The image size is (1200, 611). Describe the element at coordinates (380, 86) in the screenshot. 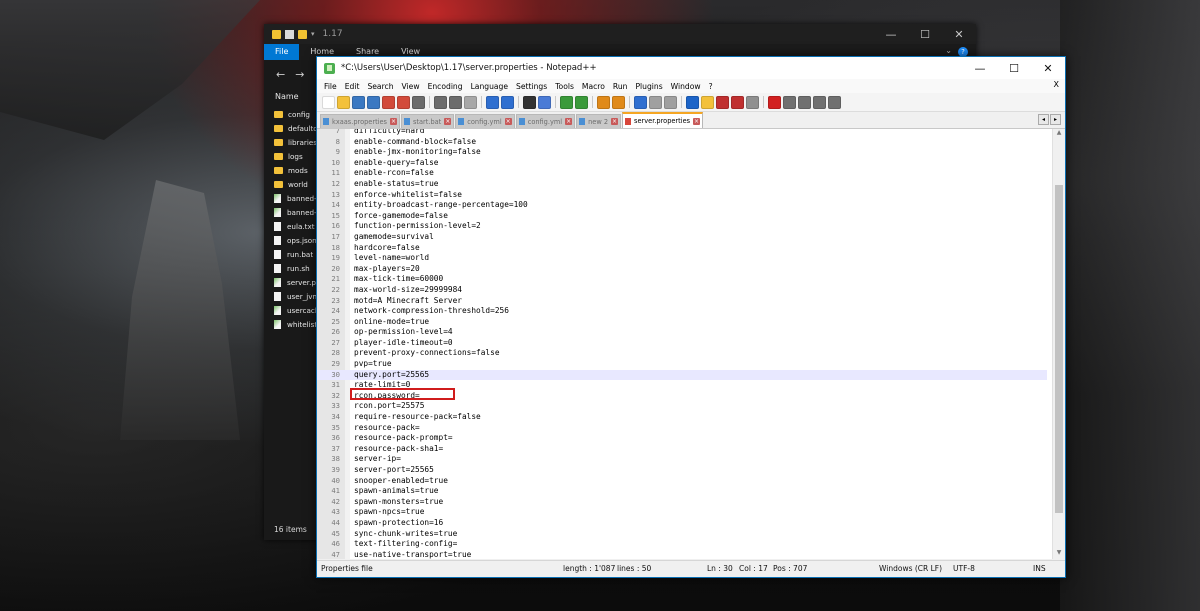

I see `menu-item-search: Search` at that location.